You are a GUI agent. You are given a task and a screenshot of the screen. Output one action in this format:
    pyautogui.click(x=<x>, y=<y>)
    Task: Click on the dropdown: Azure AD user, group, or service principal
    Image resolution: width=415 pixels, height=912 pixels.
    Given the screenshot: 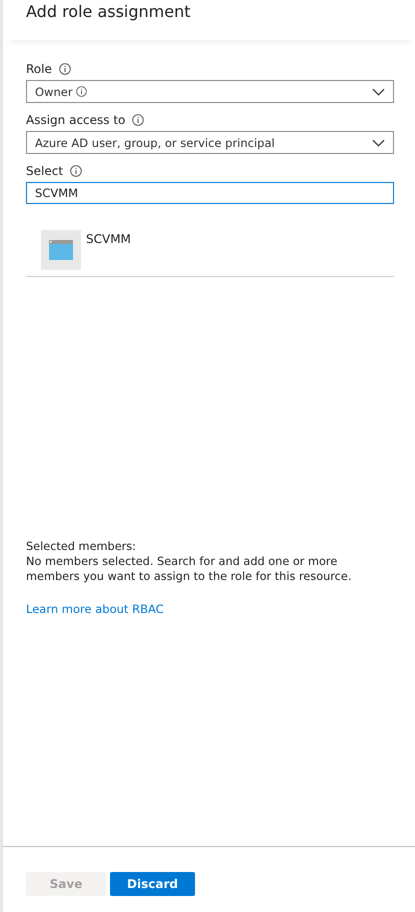 What is the action you would take?
    pyautogui.click(x=210, y=142)
    